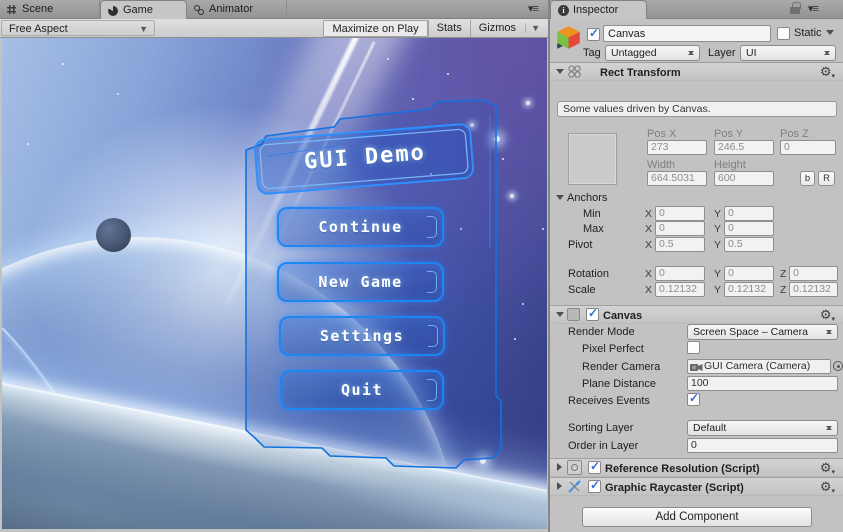  Describe the element at coordinates (680, 244) in the screenshot. I see `pivot-x-field: 0.5` at that location.